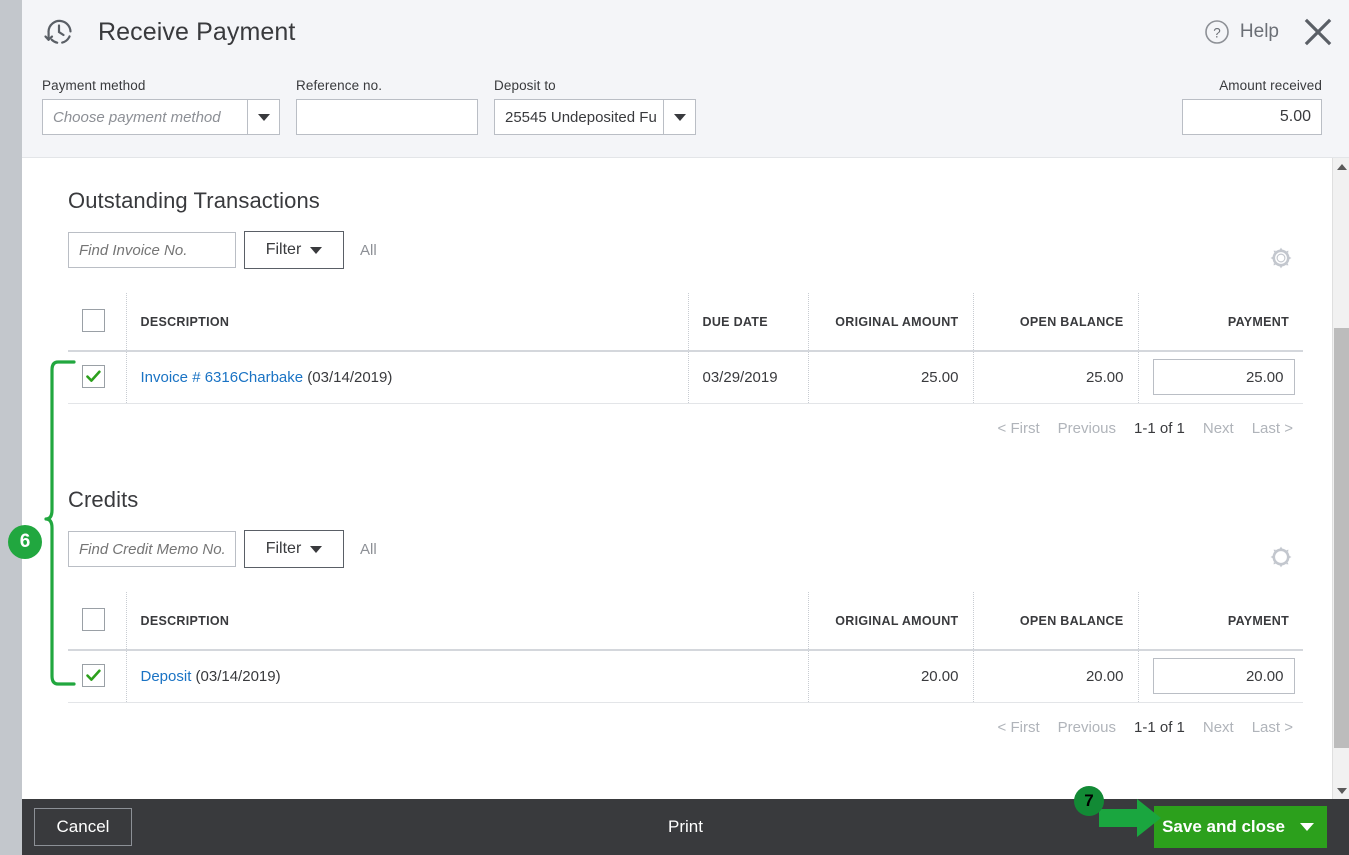 The image size is (1349, 855). Describe the element at coordinates (1341, 166) in the screenshot. I see `scroll-up-arrow-icon` at that location.